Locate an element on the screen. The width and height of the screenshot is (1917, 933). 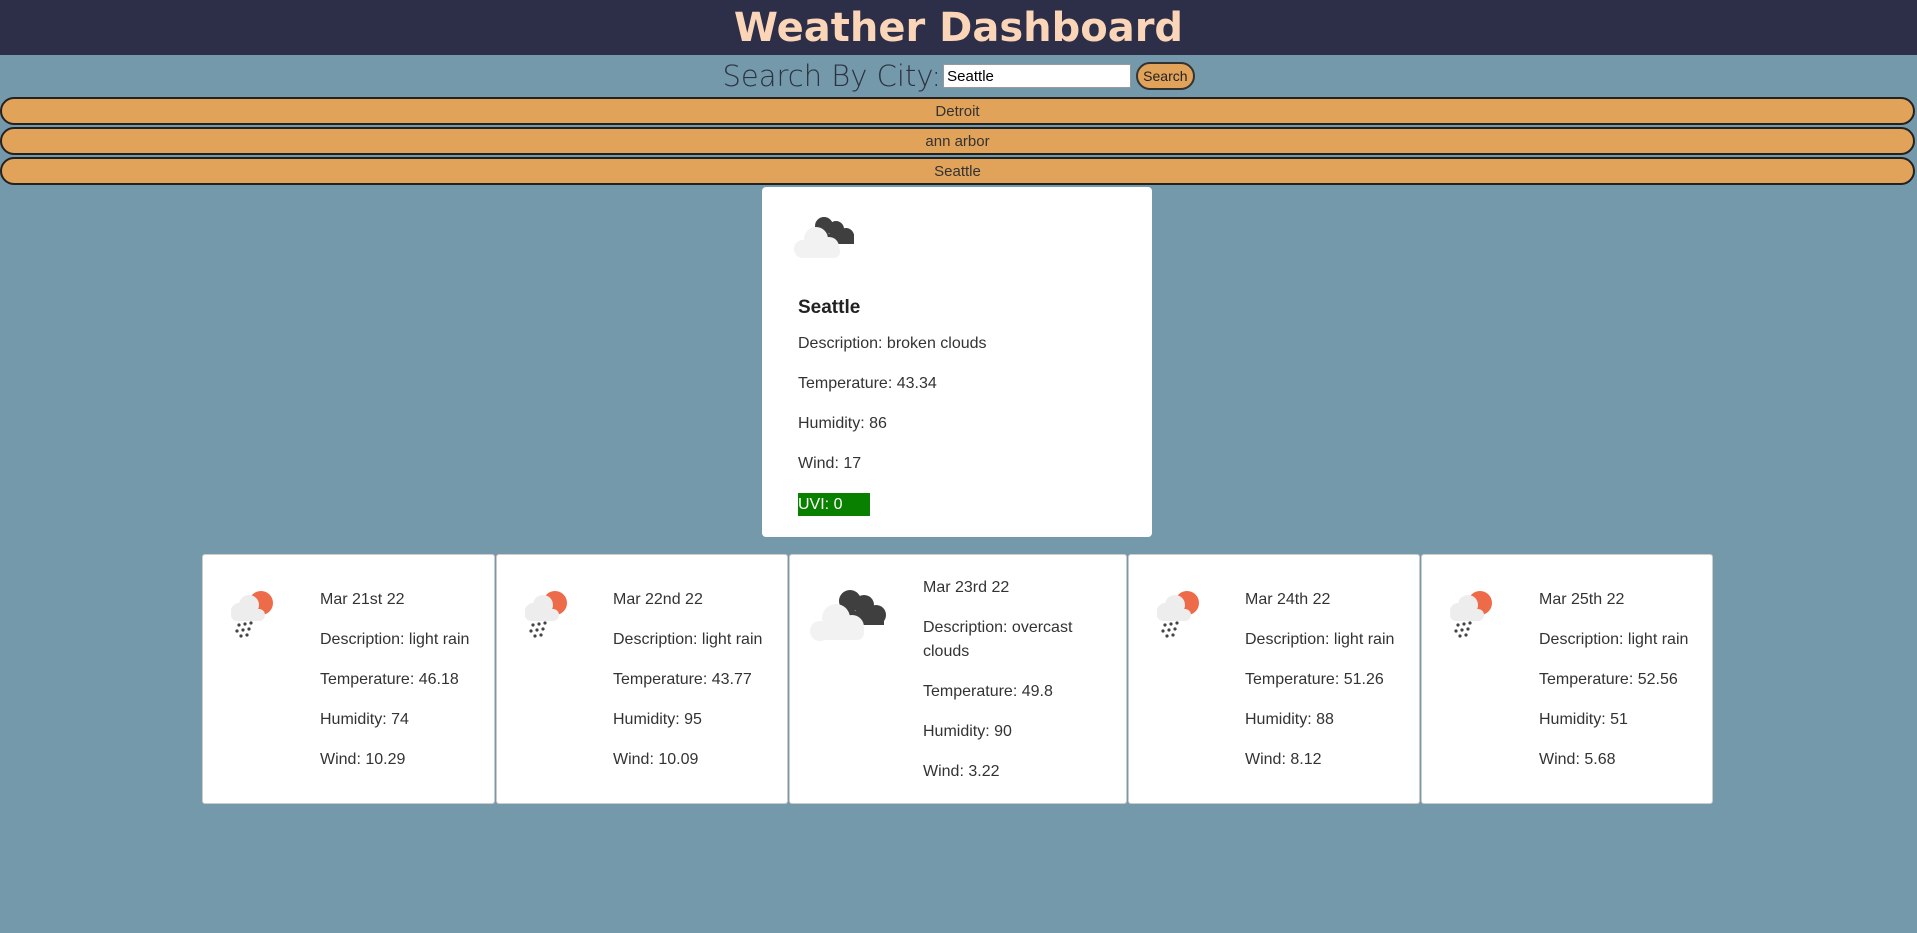
forecast-temperature: Temperature: 52.56 is located at coordinates (1608, 679).